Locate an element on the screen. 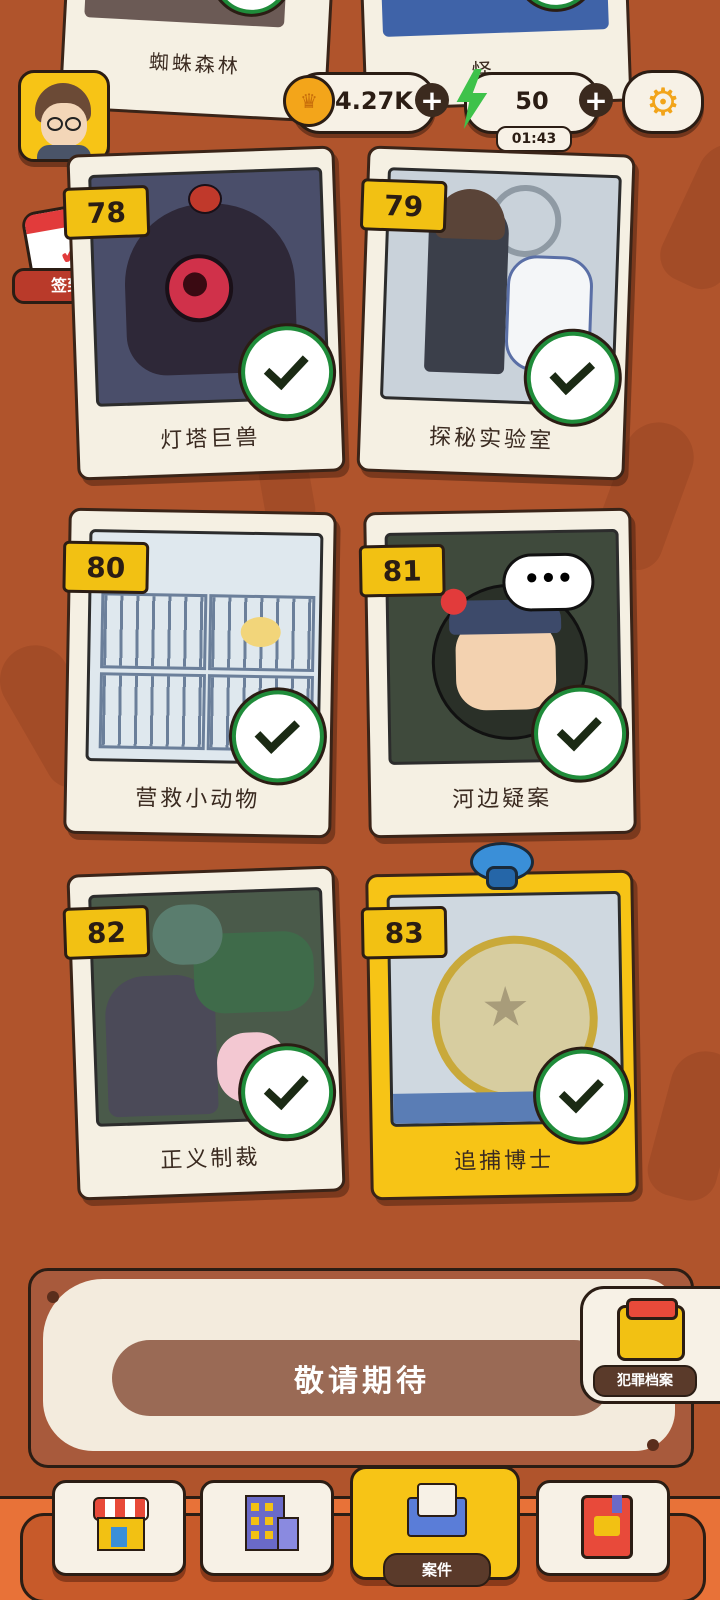  coming-soon-pill: 敬请期待 is located at coordinates (362, 1378).